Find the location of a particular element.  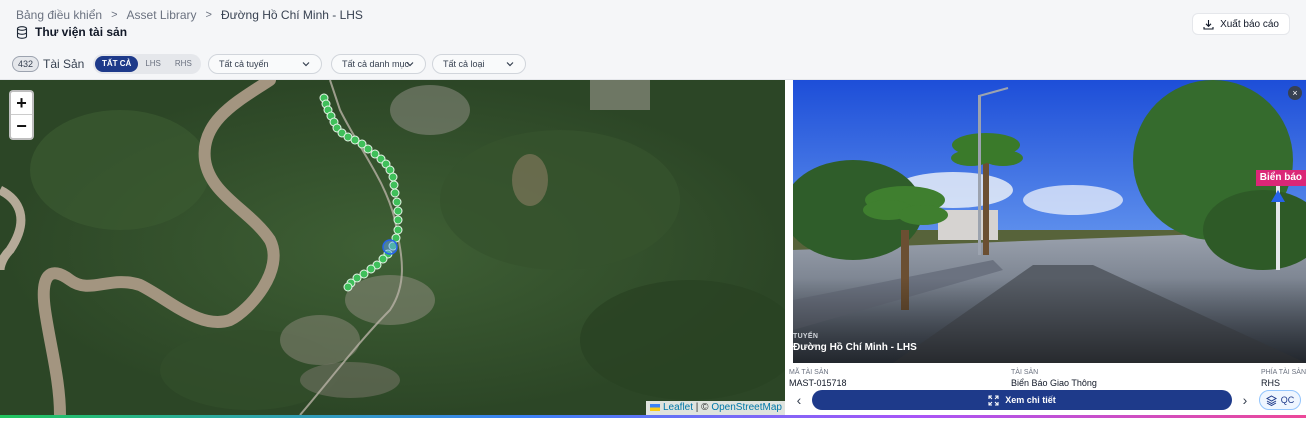

selected-marker is located at coordinates (390, 247).